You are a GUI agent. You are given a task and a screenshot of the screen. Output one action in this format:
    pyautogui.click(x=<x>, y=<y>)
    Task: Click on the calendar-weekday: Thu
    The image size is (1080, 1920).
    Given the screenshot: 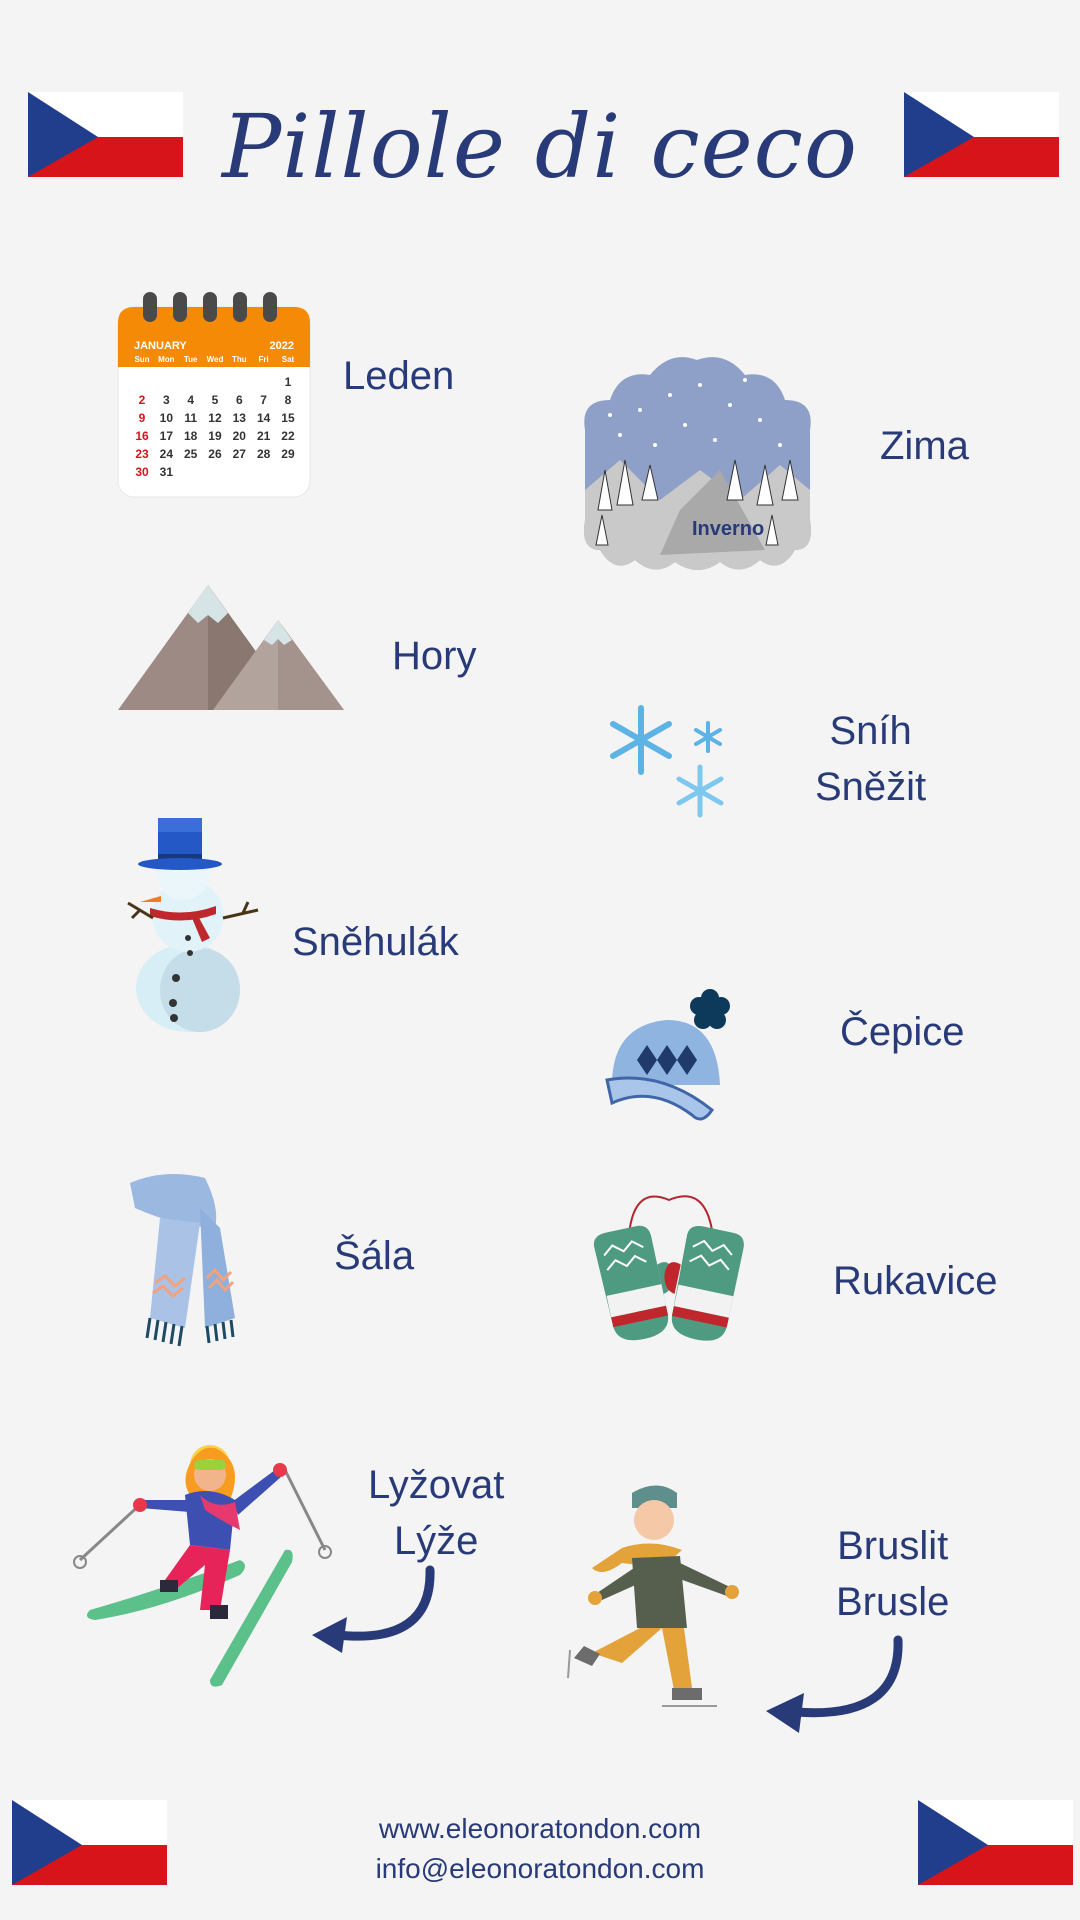 What is the action you would take?
    pyautogui.click(x=239, y=359)
    